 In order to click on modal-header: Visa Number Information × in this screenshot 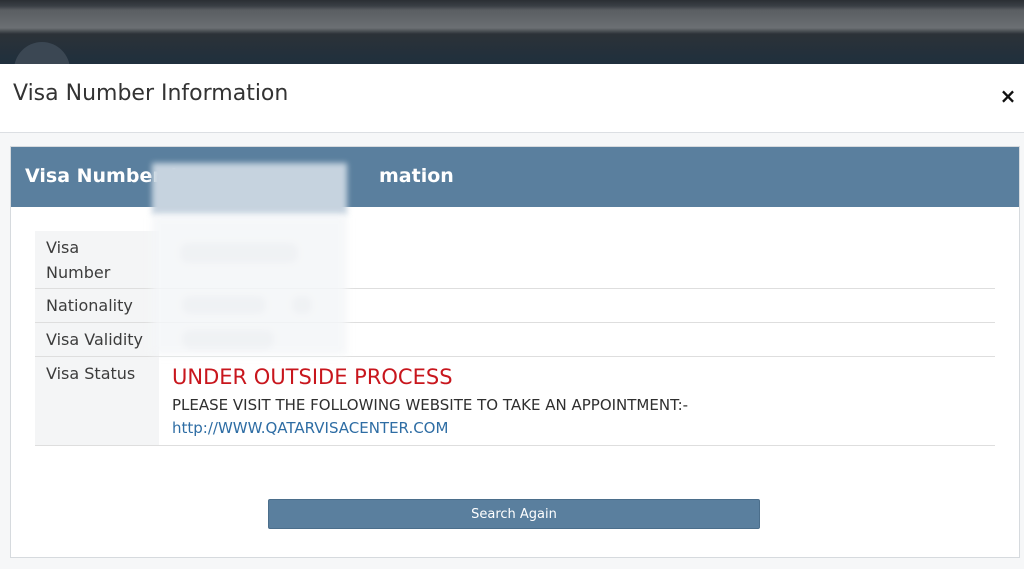, I will do `click(512, 98)`.